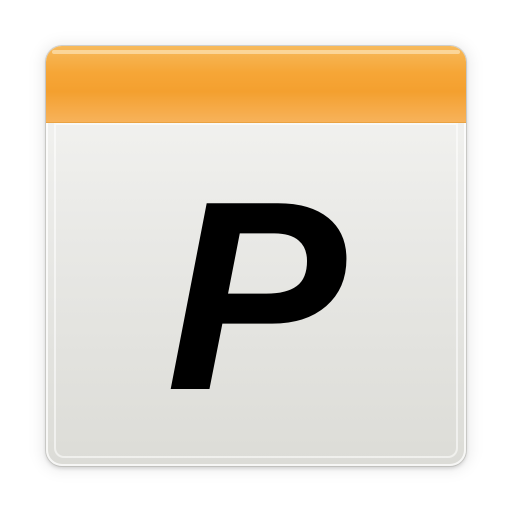 The width and height of the screenshot is (512, 512). I want to click on icon-header-band, so click(256, 84).